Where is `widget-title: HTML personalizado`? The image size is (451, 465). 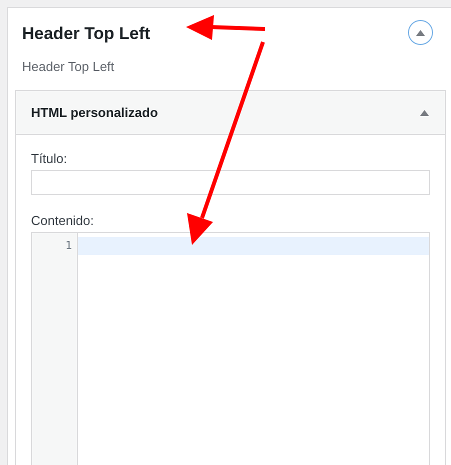 widget-title: HTML personalizado is located at coordinates (94, 112).